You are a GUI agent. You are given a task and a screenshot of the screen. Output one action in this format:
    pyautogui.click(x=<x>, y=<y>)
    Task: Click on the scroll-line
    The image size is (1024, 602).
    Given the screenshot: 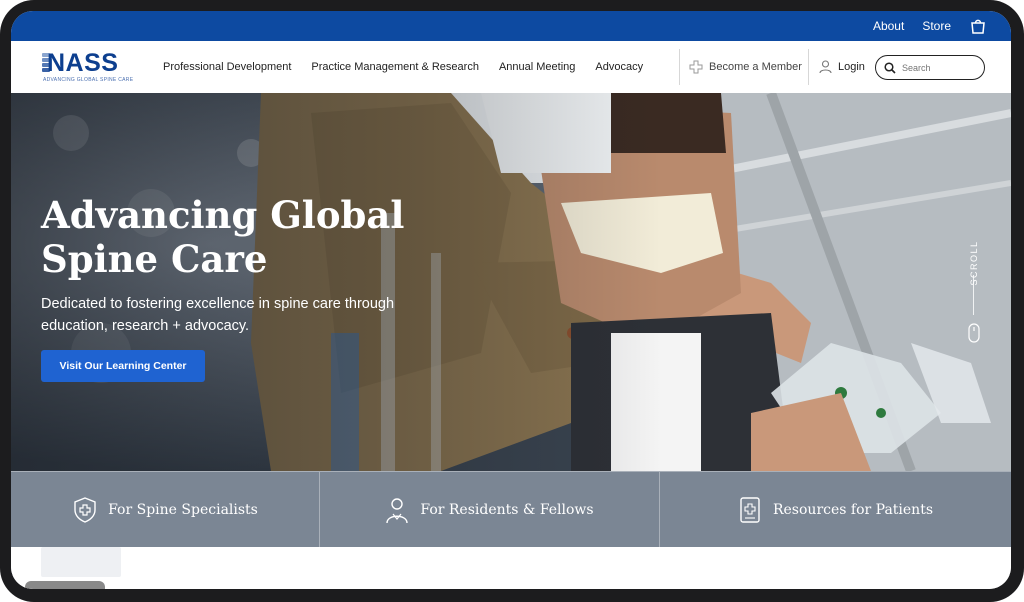 What is the action you would take?
    pyautogui.click(x=973, y=295)
    